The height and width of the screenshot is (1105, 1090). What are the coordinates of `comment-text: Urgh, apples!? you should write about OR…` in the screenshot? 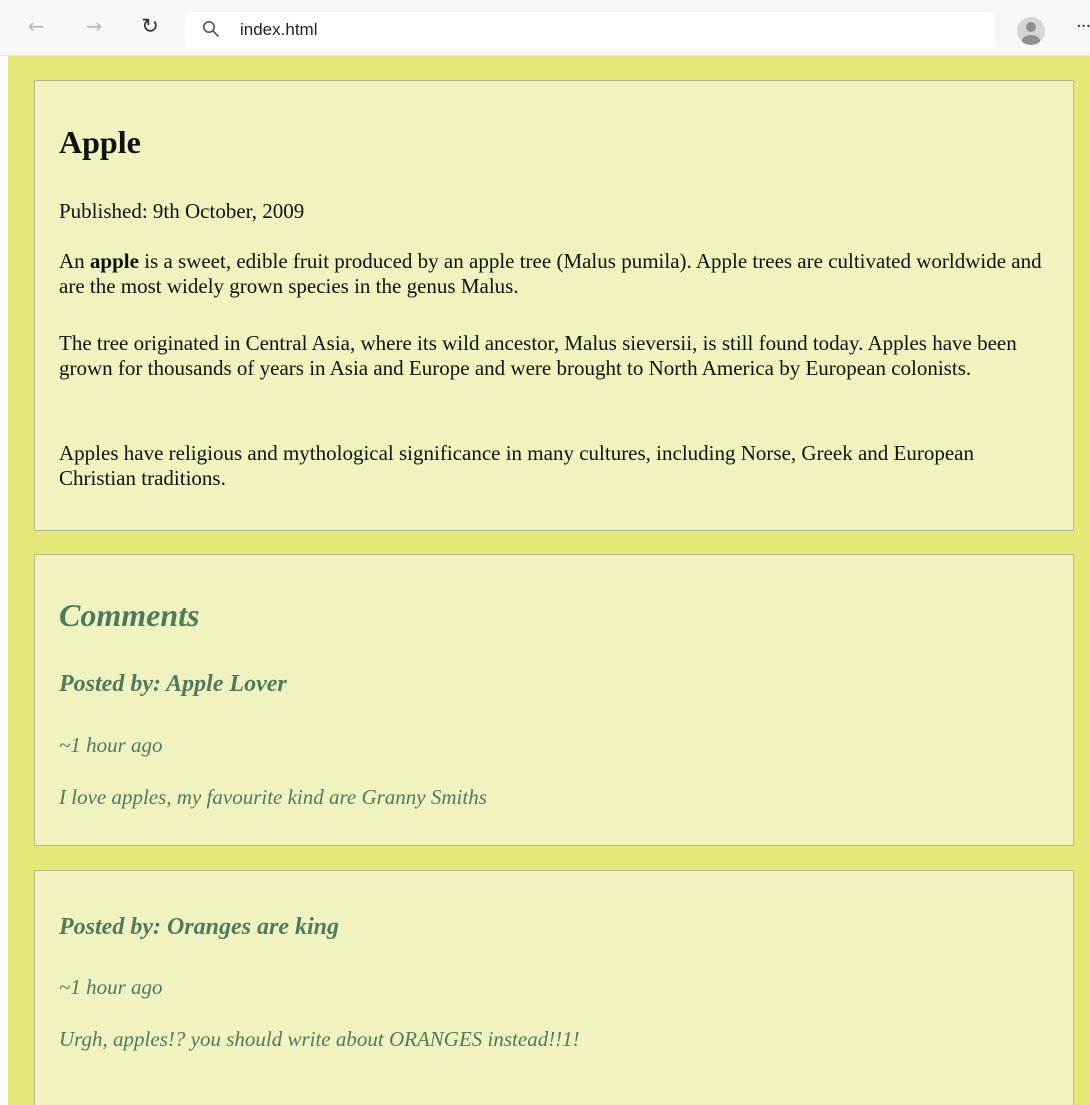 It's located at (319, 1039).